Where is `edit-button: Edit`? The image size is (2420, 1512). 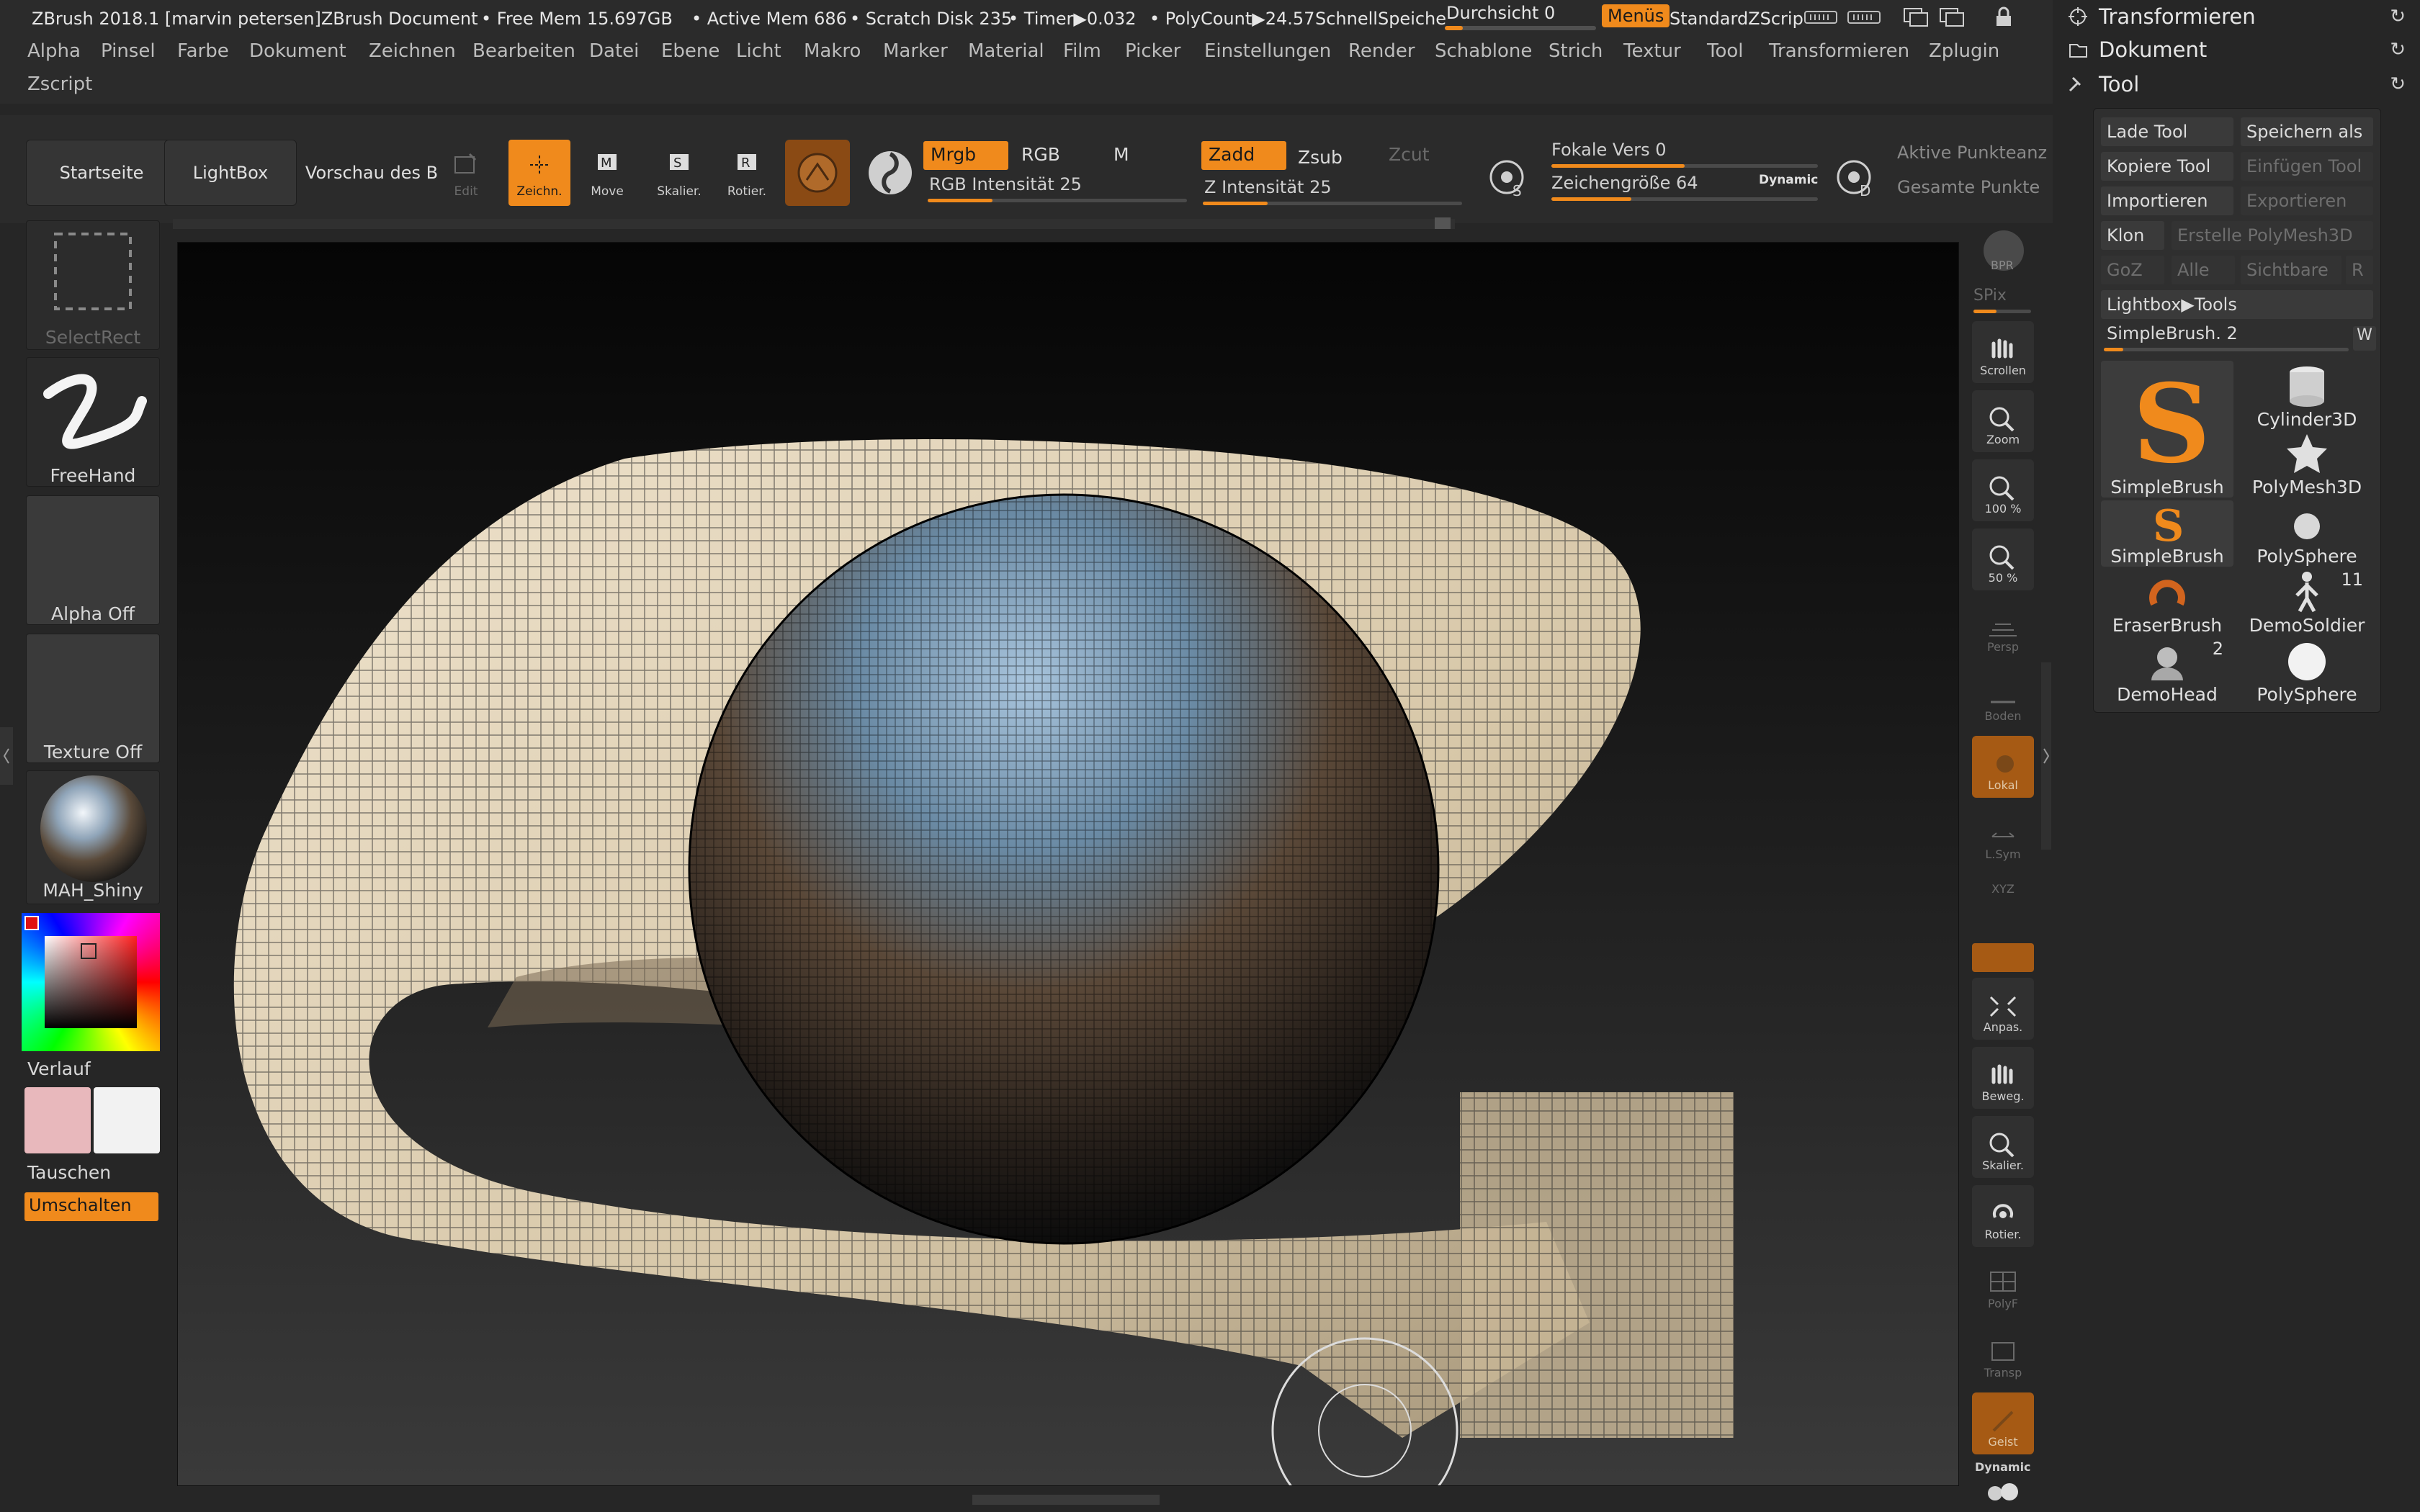 edit-button: Edit is located at coordinates (466, 173).